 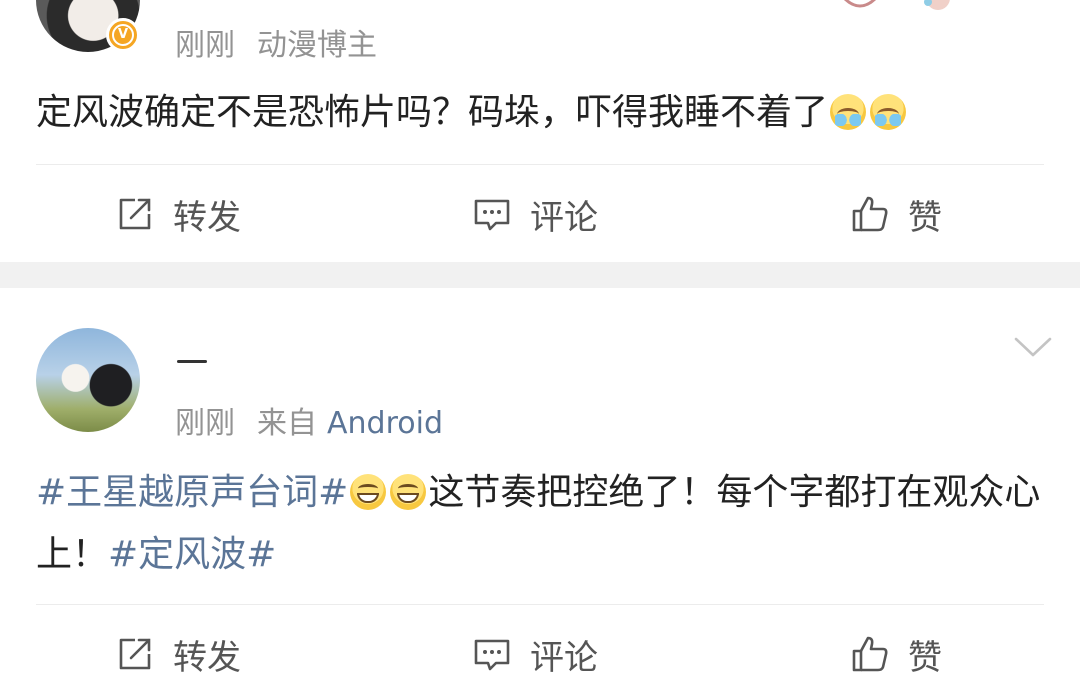 What do you see at coordinates (1033, 347) in the screenshot?
I see `chevron-down-icon` at bounding box center [1033, 347].